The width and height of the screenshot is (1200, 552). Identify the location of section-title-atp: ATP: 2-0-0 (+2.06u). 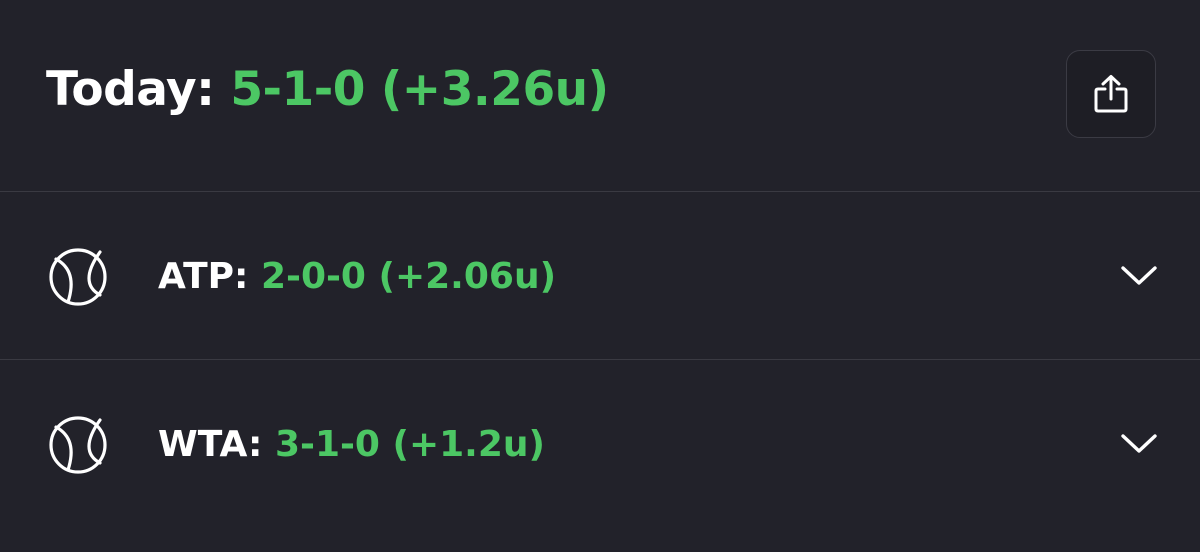
(357, 276).